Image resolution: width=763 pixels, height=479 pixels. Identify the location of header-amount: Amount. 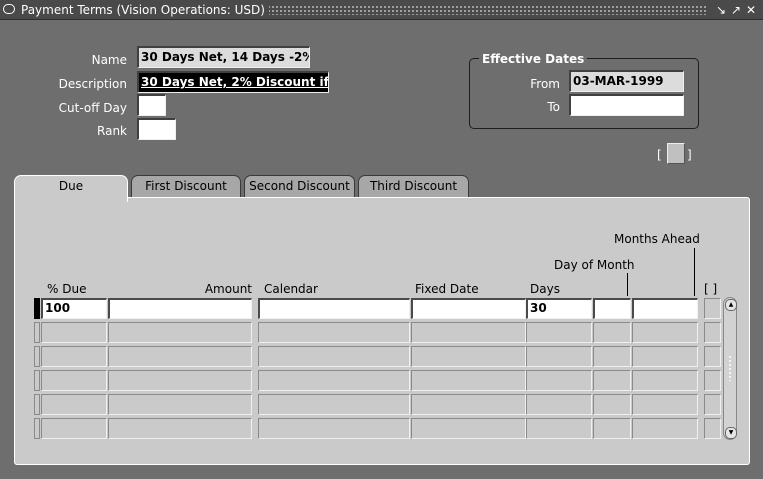
(228, 289).